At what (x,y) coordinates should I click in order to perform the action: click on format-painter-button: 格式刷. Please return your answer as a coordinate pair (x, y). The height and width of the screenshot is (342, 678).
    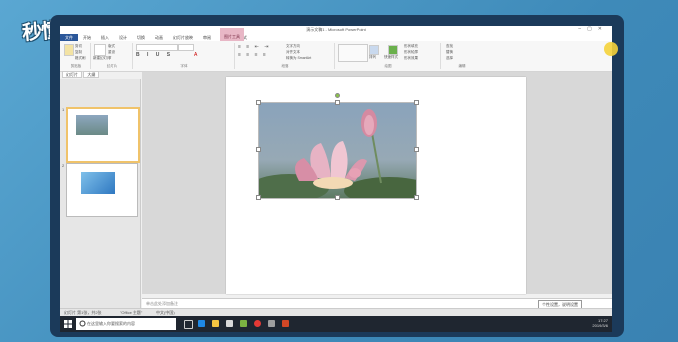
    Looking at the image, I should click on (80, 58).